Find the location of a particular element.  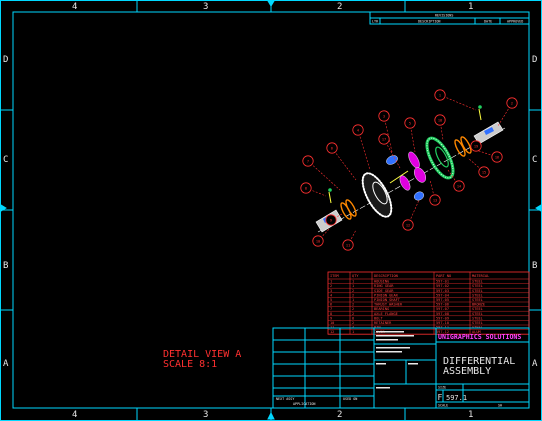

company-name: UNIGRAPHICS SOLUTIONS is located at coordinates (479, 337).